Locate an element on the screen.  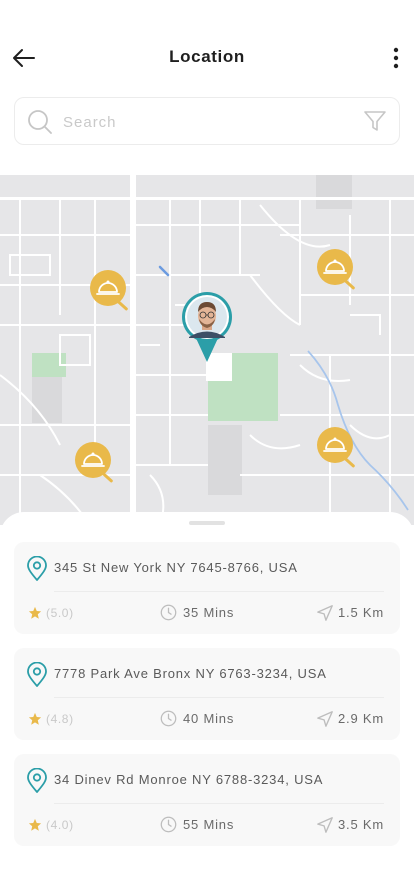
delivery-time: 35 Mins is located at coordinates (209, 612).